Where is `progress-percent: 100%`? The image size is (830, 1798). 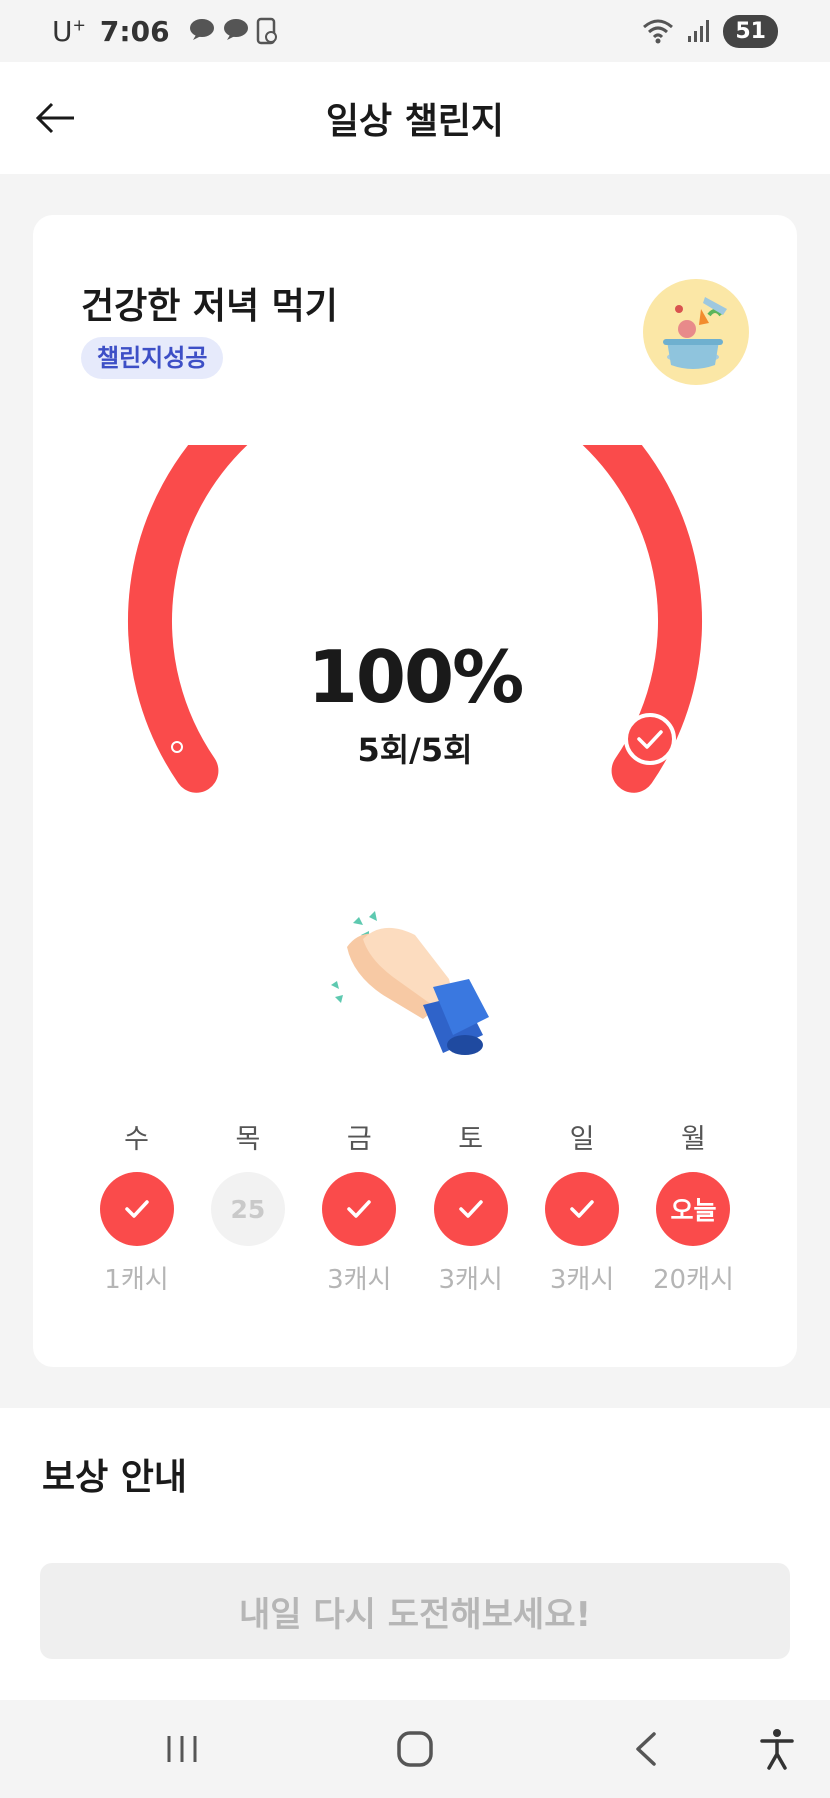
progress-percent: 100% is located at coordinates (415, 677).